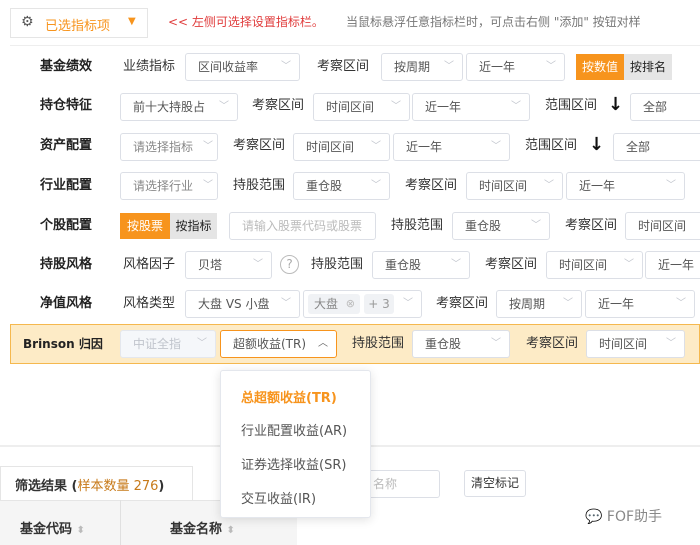 This screenshot has width=700, height=545. I want to click on selected-indicators-button: ⚙ 已选指标项 ▼, so click(79, 23).